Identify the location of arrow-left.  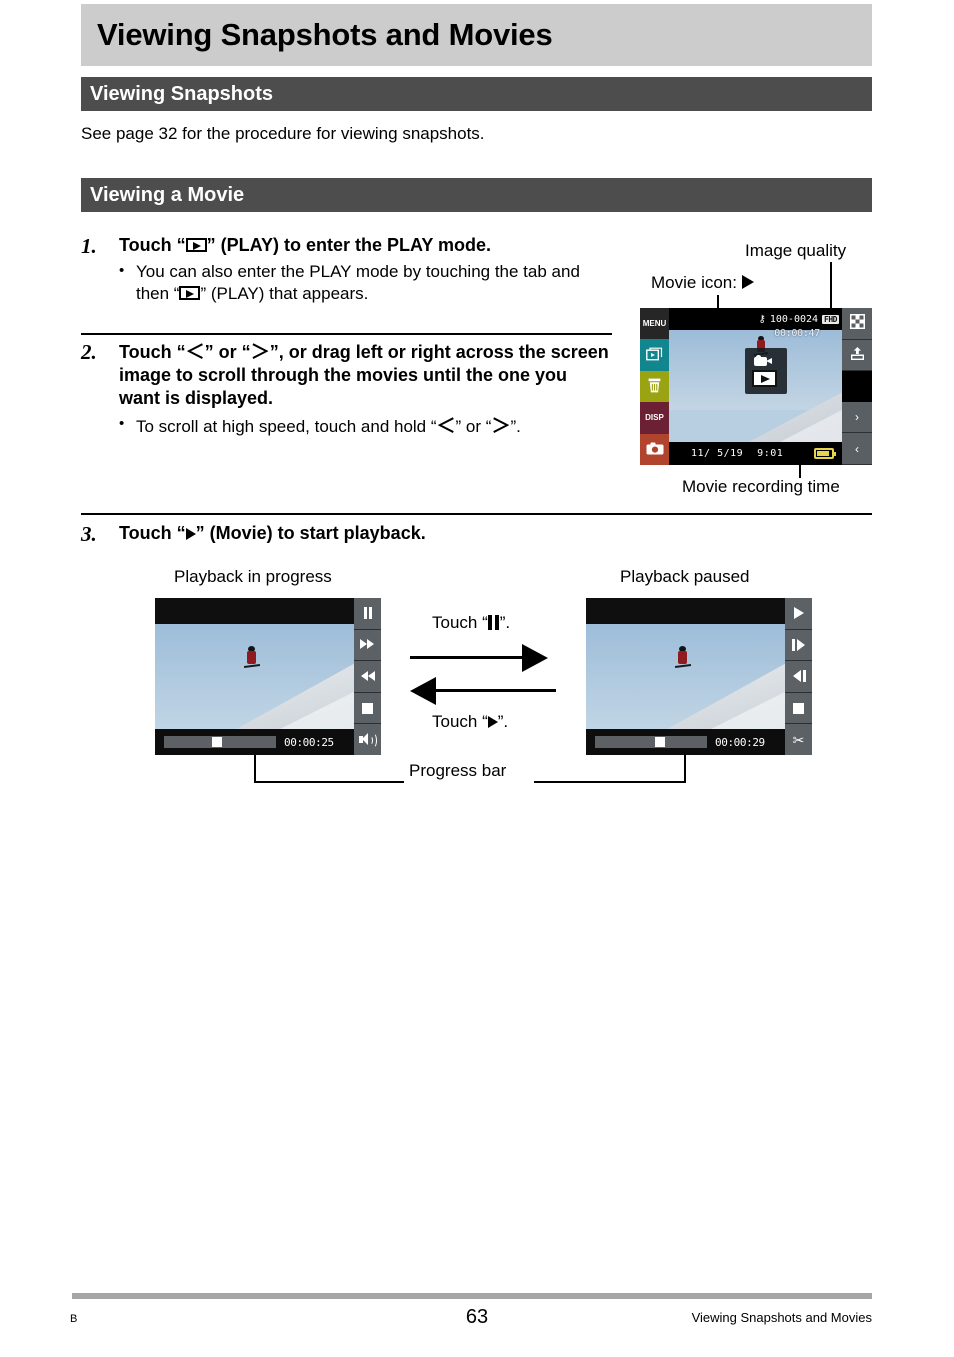
(483, 691).